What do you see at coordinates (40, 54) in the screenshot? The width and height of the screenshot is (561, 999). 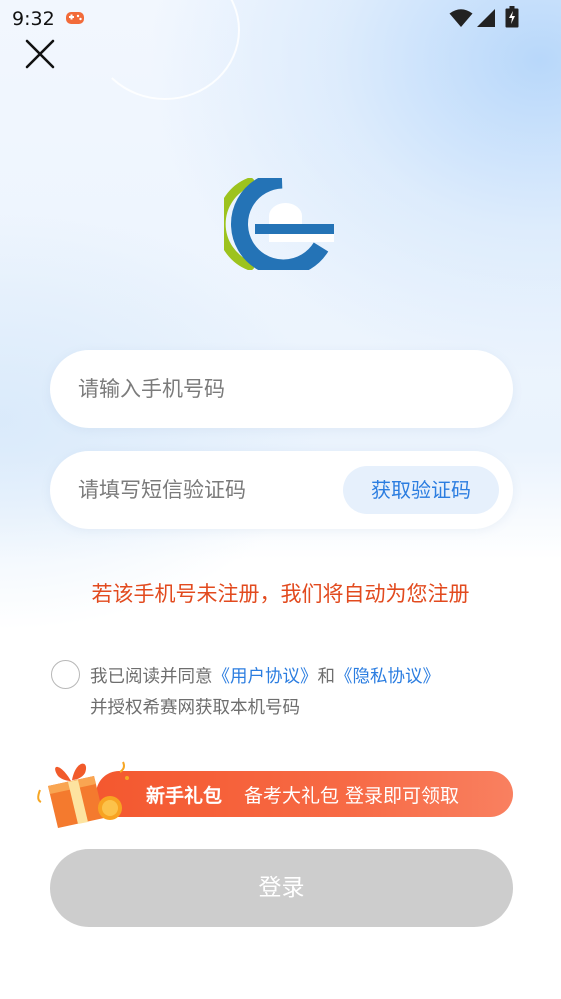 I see `close-icon` at bounding box center [40, 54].